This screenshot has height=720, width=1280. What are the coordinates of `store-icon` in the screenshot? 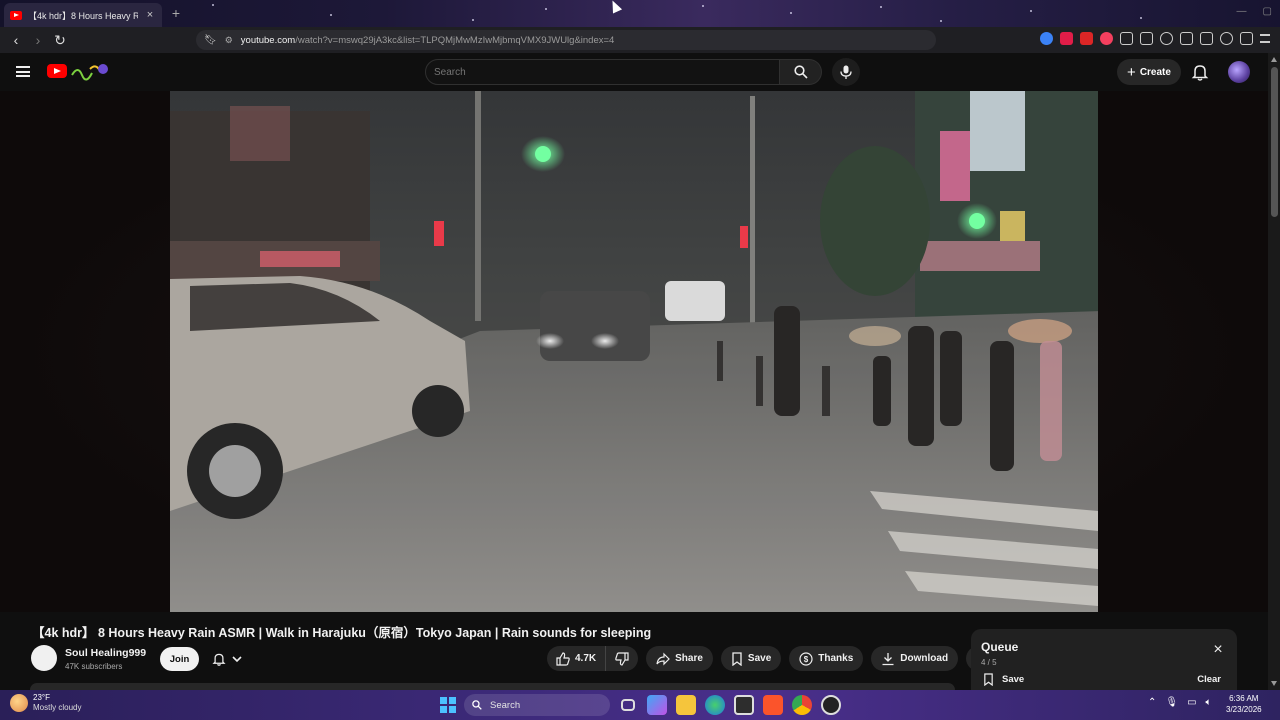 It's located at (744, 705).